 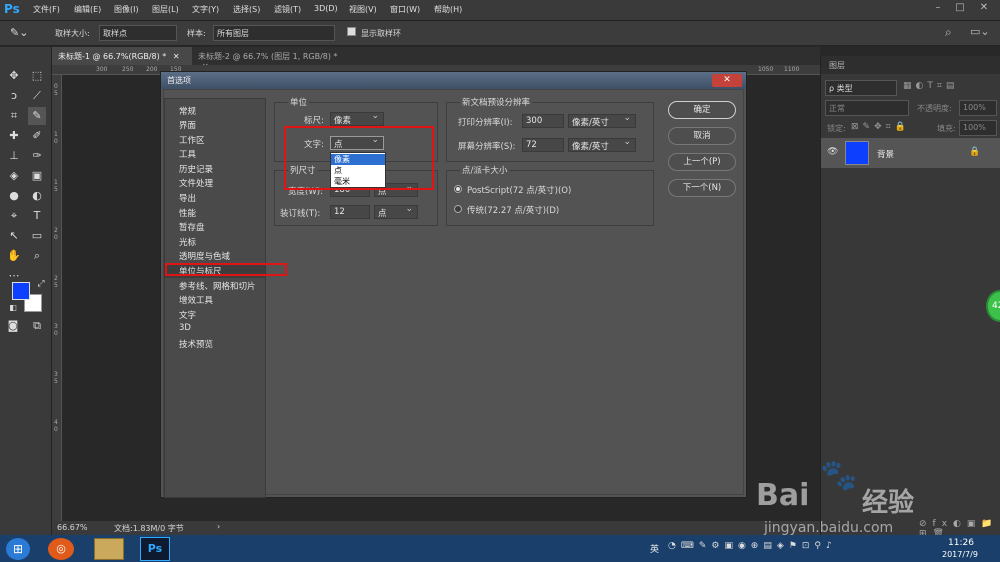 What do you see at coordinates (519, 190) in the screenshot?
I see `postscript-option-label: PostScript(72 点/英寸)(O)` at bounding box center [519, 190].